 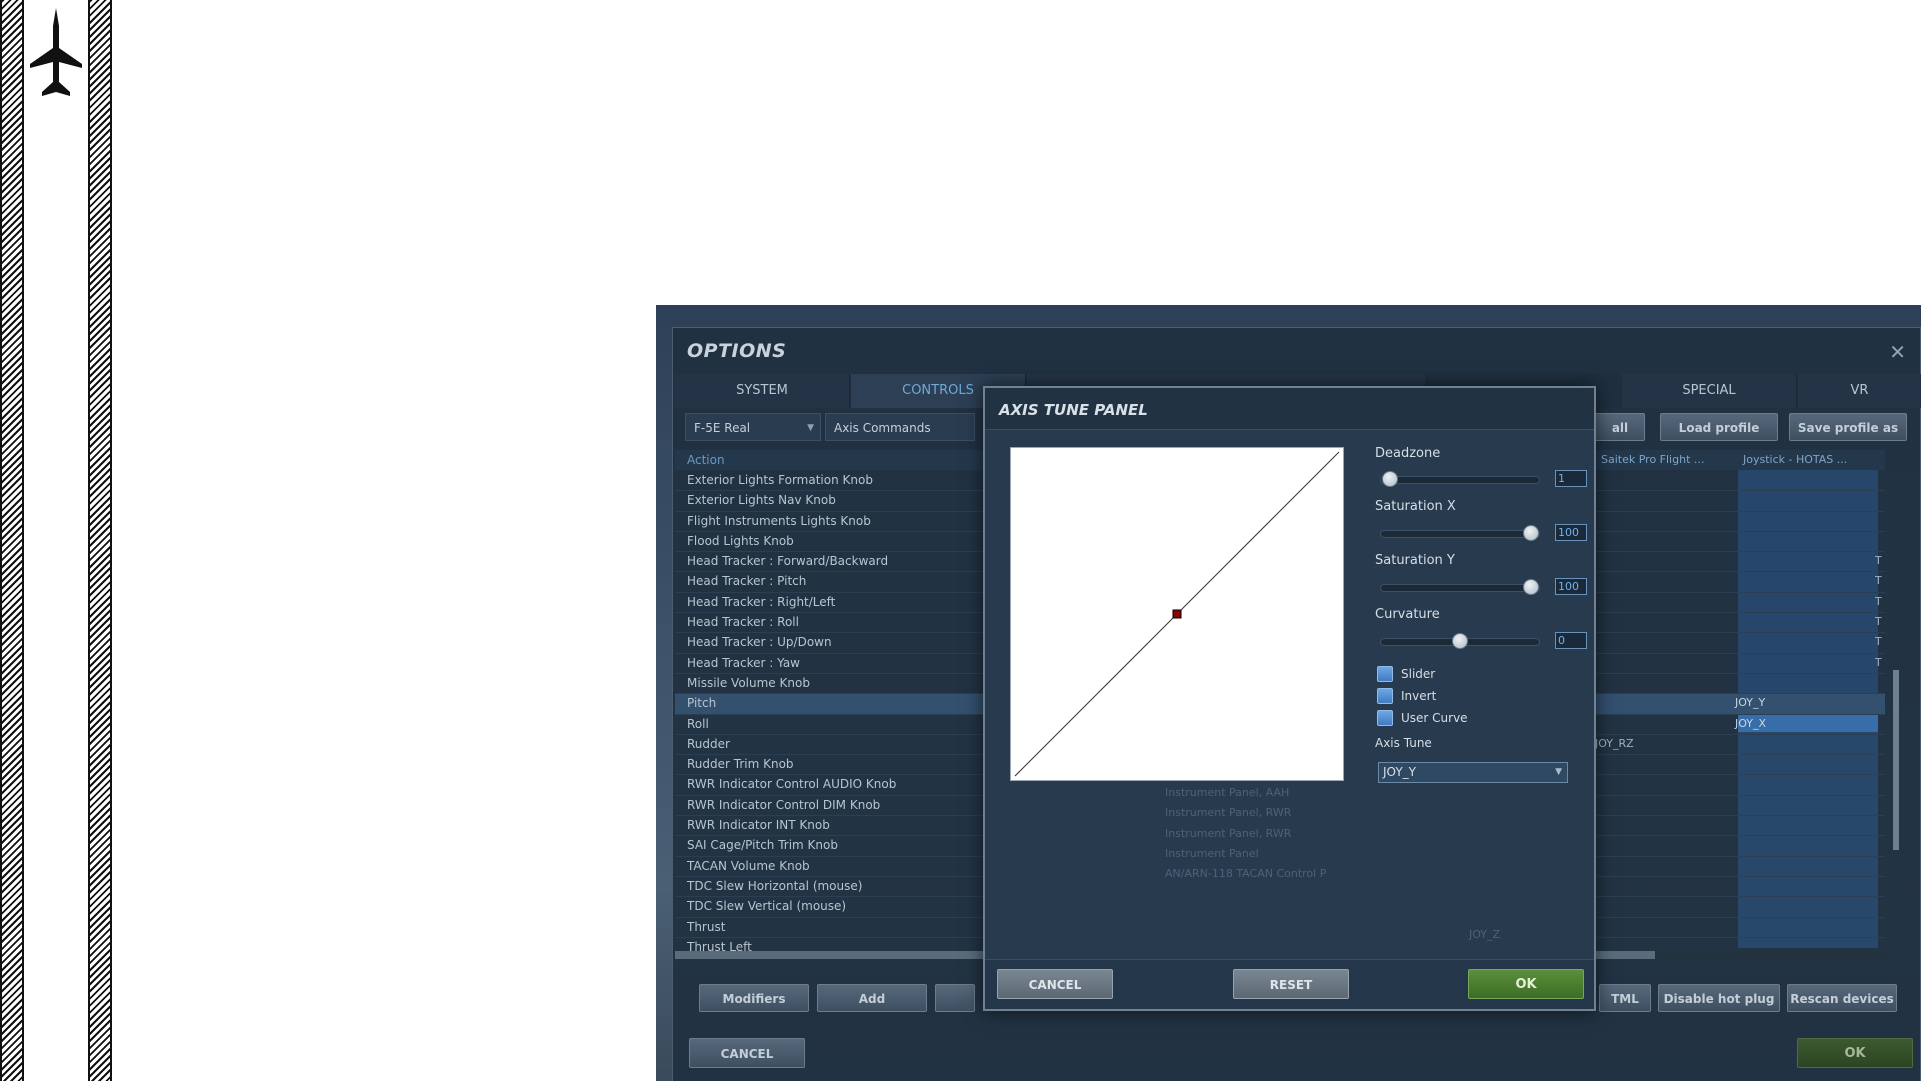 I want to click on axis-tune-reset-button: RESET, so click(x=1291, y=984).